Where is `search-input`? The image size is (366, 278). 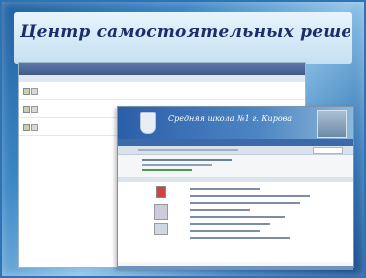
search-input is located at coordinates (328, 150).